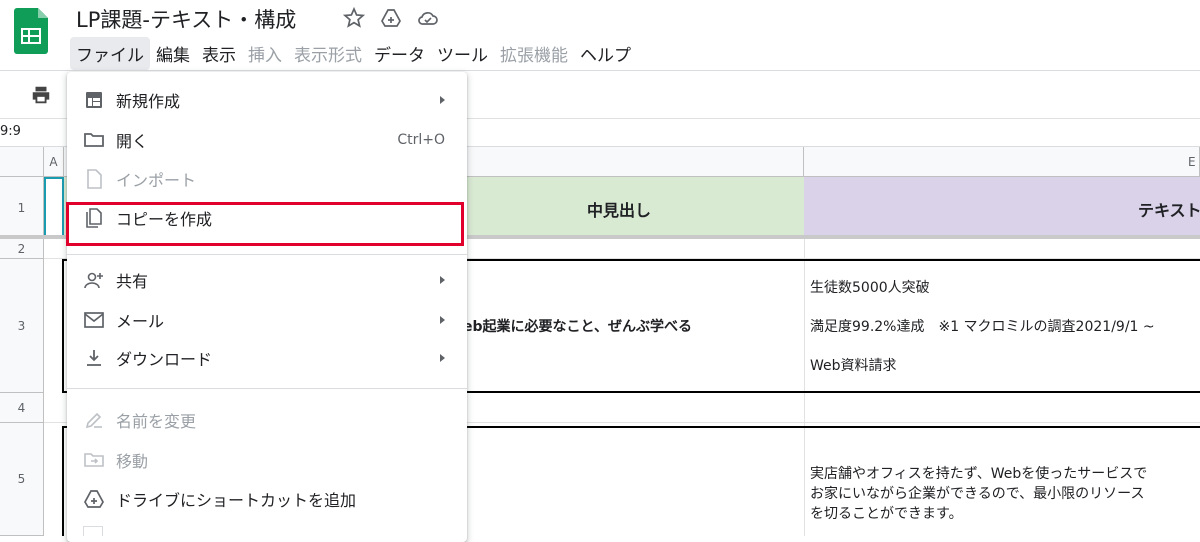 The height and width of the screenshot is (542, 1200). I want to click on menu-item-rename: 名前を変更, so click(267, 420).